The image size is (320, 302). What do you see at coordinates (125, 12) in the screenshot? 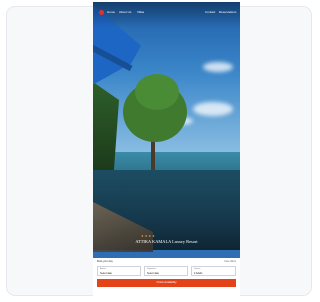
I see `nav-link-about: About Us` at bounding box center [125, 12].